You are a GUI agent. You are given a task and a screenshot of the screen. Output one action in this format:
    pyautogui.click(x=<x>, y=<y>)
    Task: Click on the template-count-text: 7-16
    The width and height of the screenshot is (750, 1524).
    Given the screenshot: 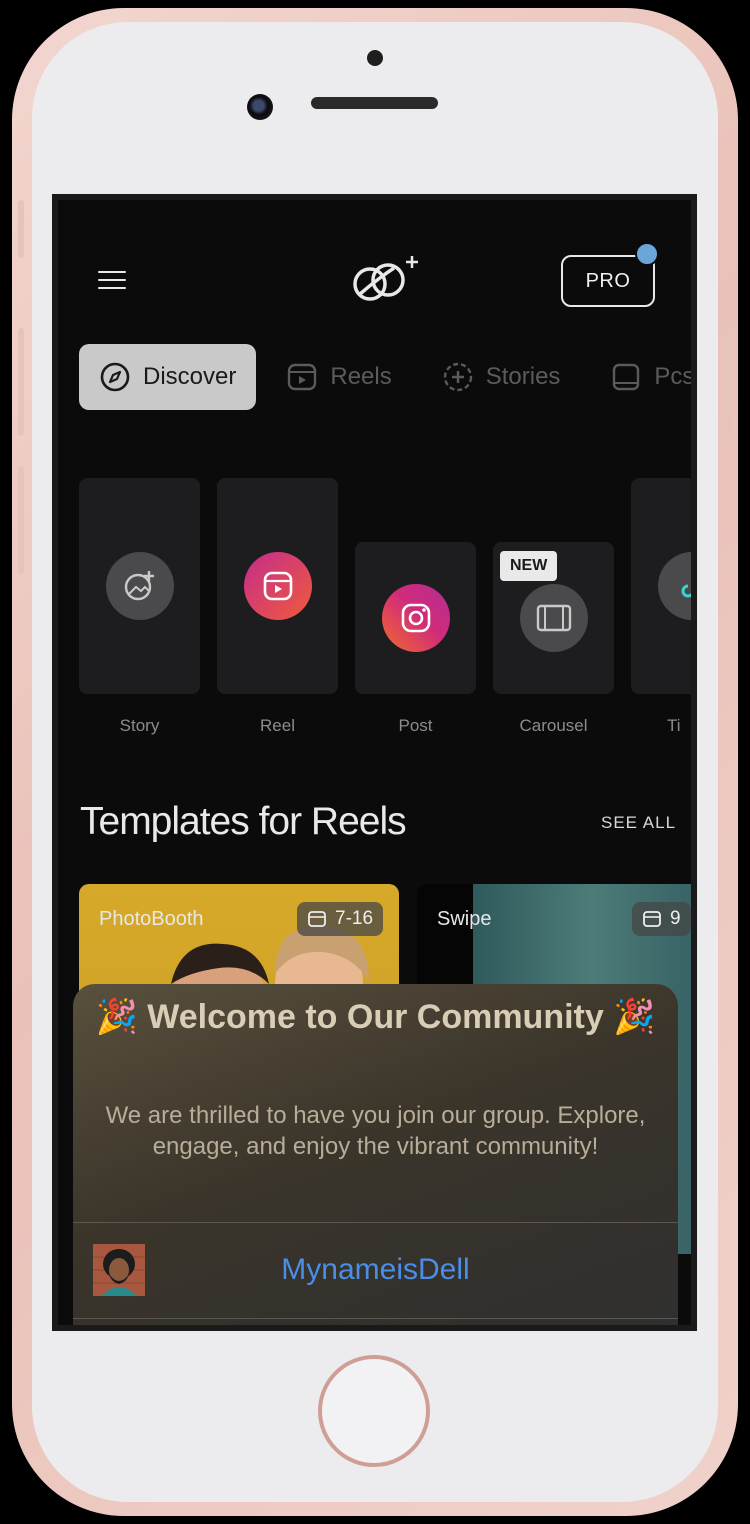 What is the action you would take?
    pyautogui.click(x=354, y=918)
    